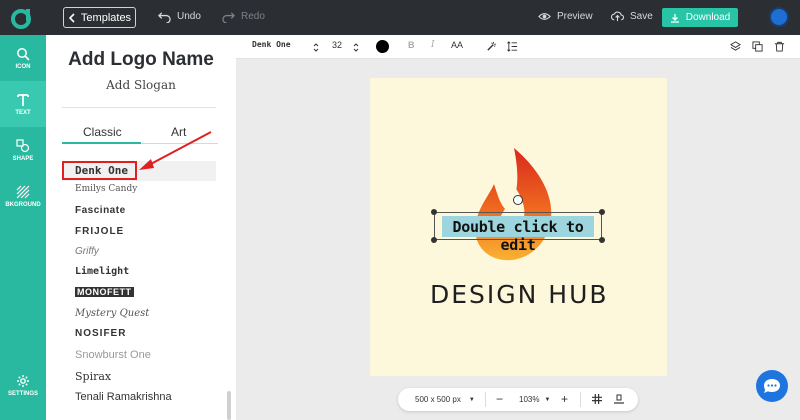  What do you see at coordinates (113, 355) in the screenshot?
I see `font-item-snowburst-one: Snowburst One` at bounding box center [113, 355].